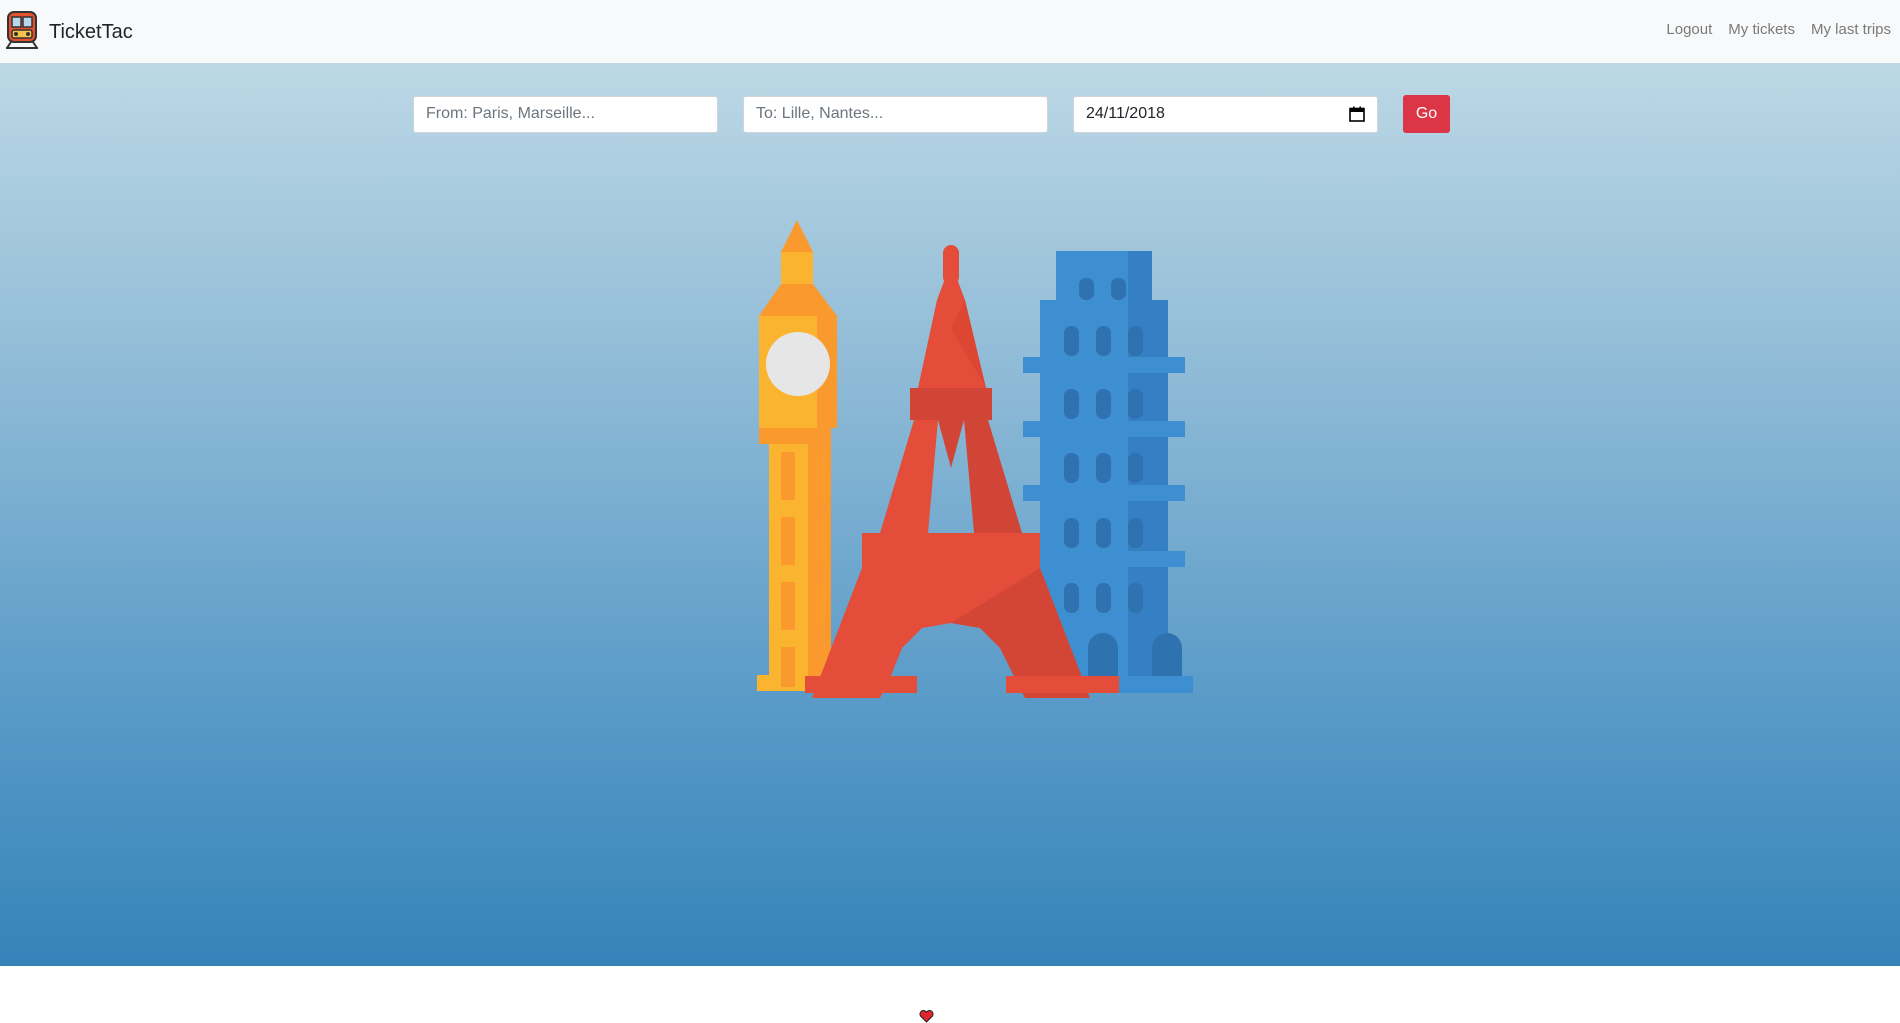  I want to click on landmarks-illustration, so click(975, 459).